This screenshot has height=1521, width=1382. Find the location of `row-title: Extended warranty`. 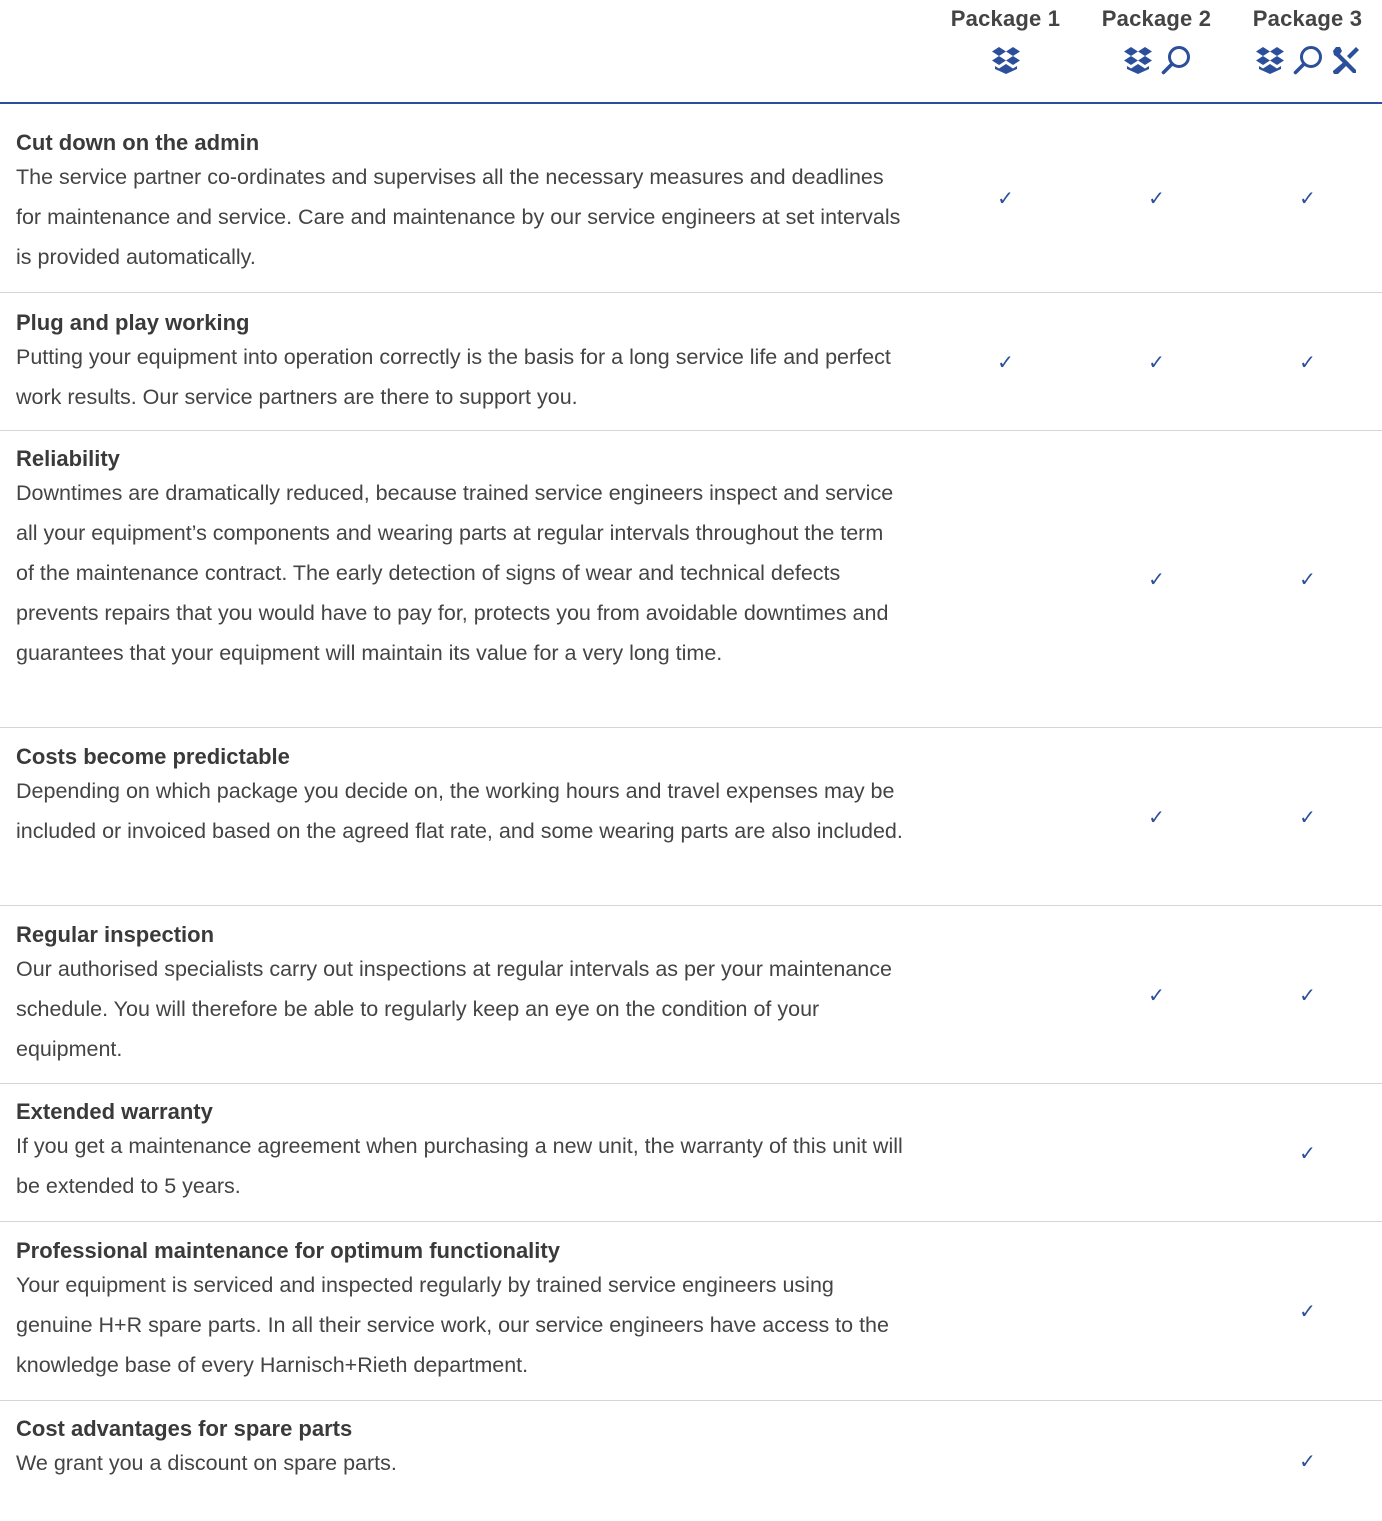

row-title: Extended warranty is located at coordinates (114, 1111).